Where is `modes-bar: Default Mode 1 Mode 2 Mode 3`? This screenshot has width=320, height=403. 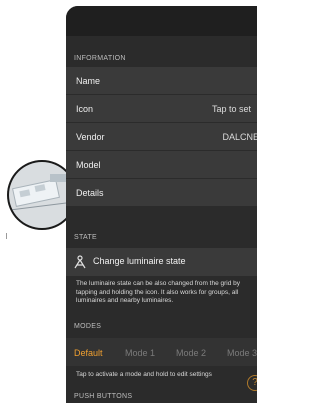 modes-bar: Default Mode 1 Mode 2 Mode 3 is located at coordinates (161, 352).